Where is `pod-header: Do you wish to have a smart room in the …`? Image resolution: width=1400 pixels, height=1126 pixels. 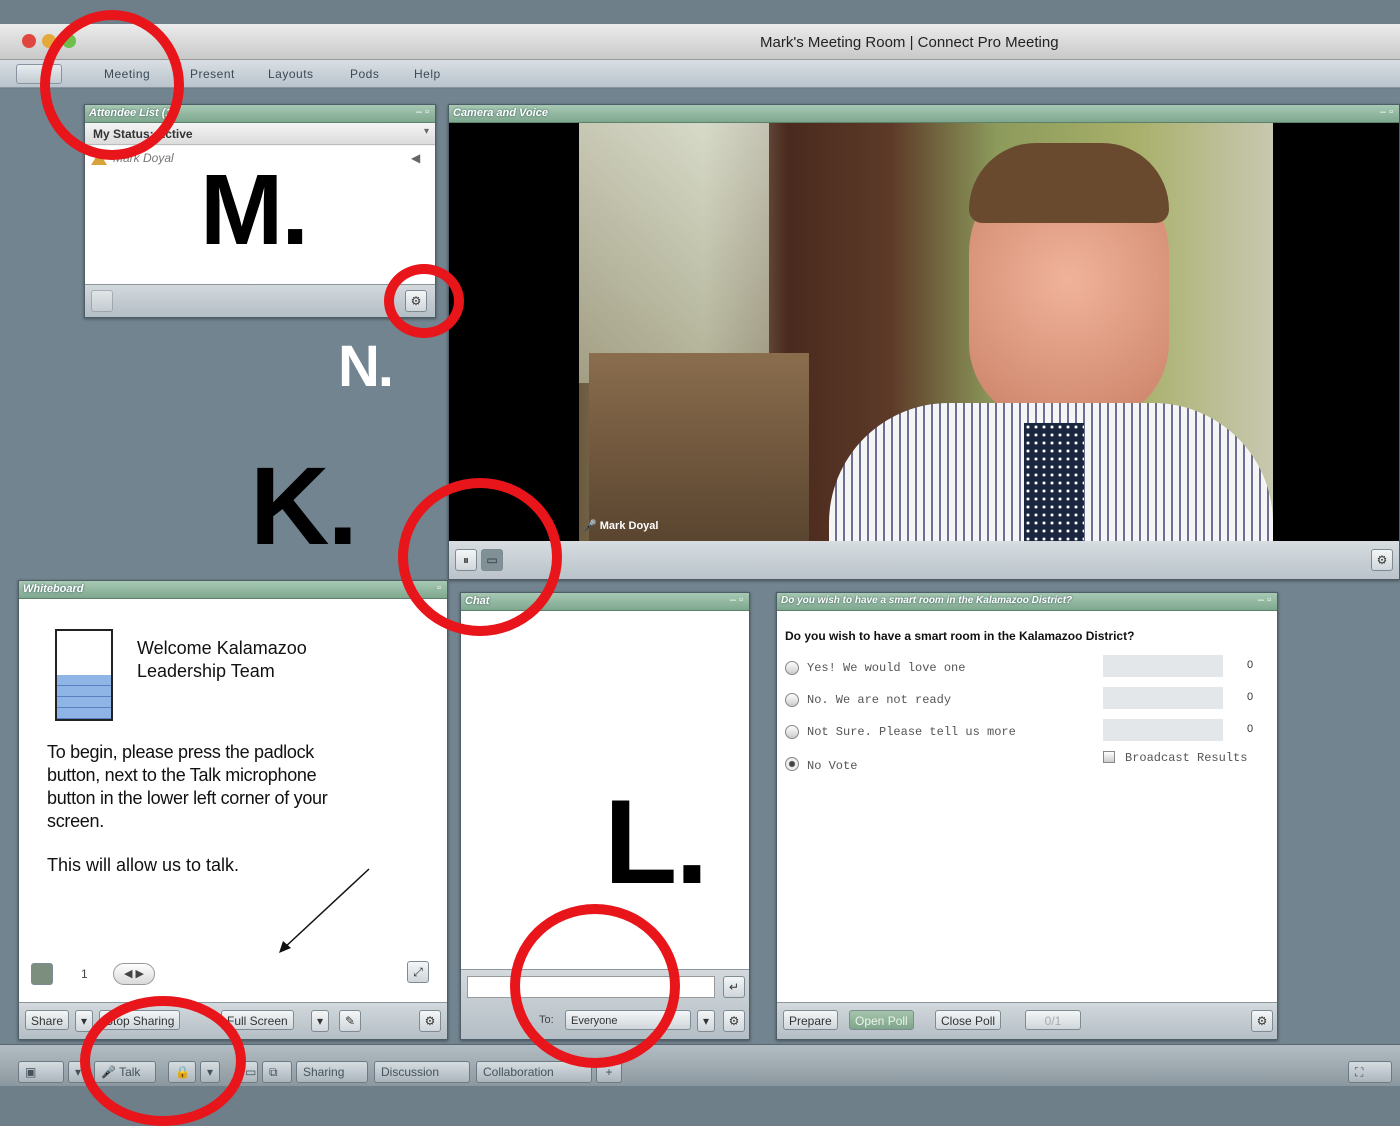
pod-header: Do you wish to have a smart room in the … is located at coordinates (1027, 602).